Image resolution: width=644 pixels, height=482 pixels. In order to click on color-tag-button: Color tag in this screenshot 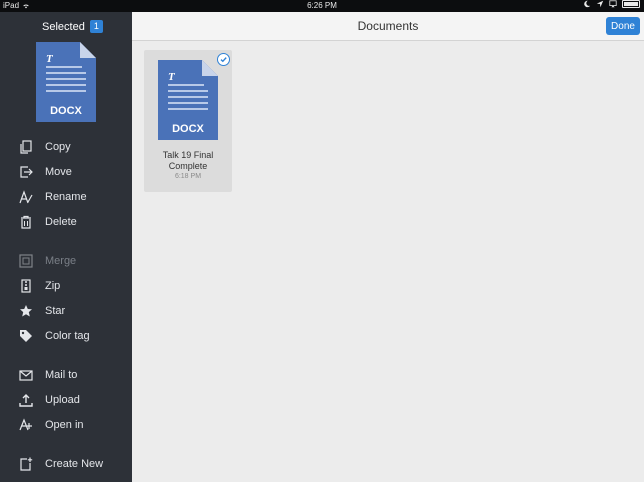, I will do `click(54, 336)`.